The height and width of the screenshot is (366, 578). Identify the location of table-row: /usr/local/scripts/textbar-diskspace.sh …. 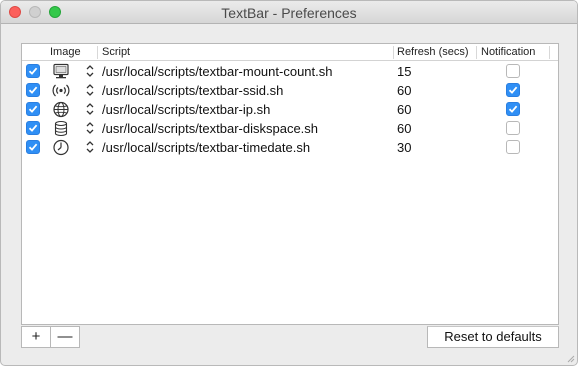
(290, 128).